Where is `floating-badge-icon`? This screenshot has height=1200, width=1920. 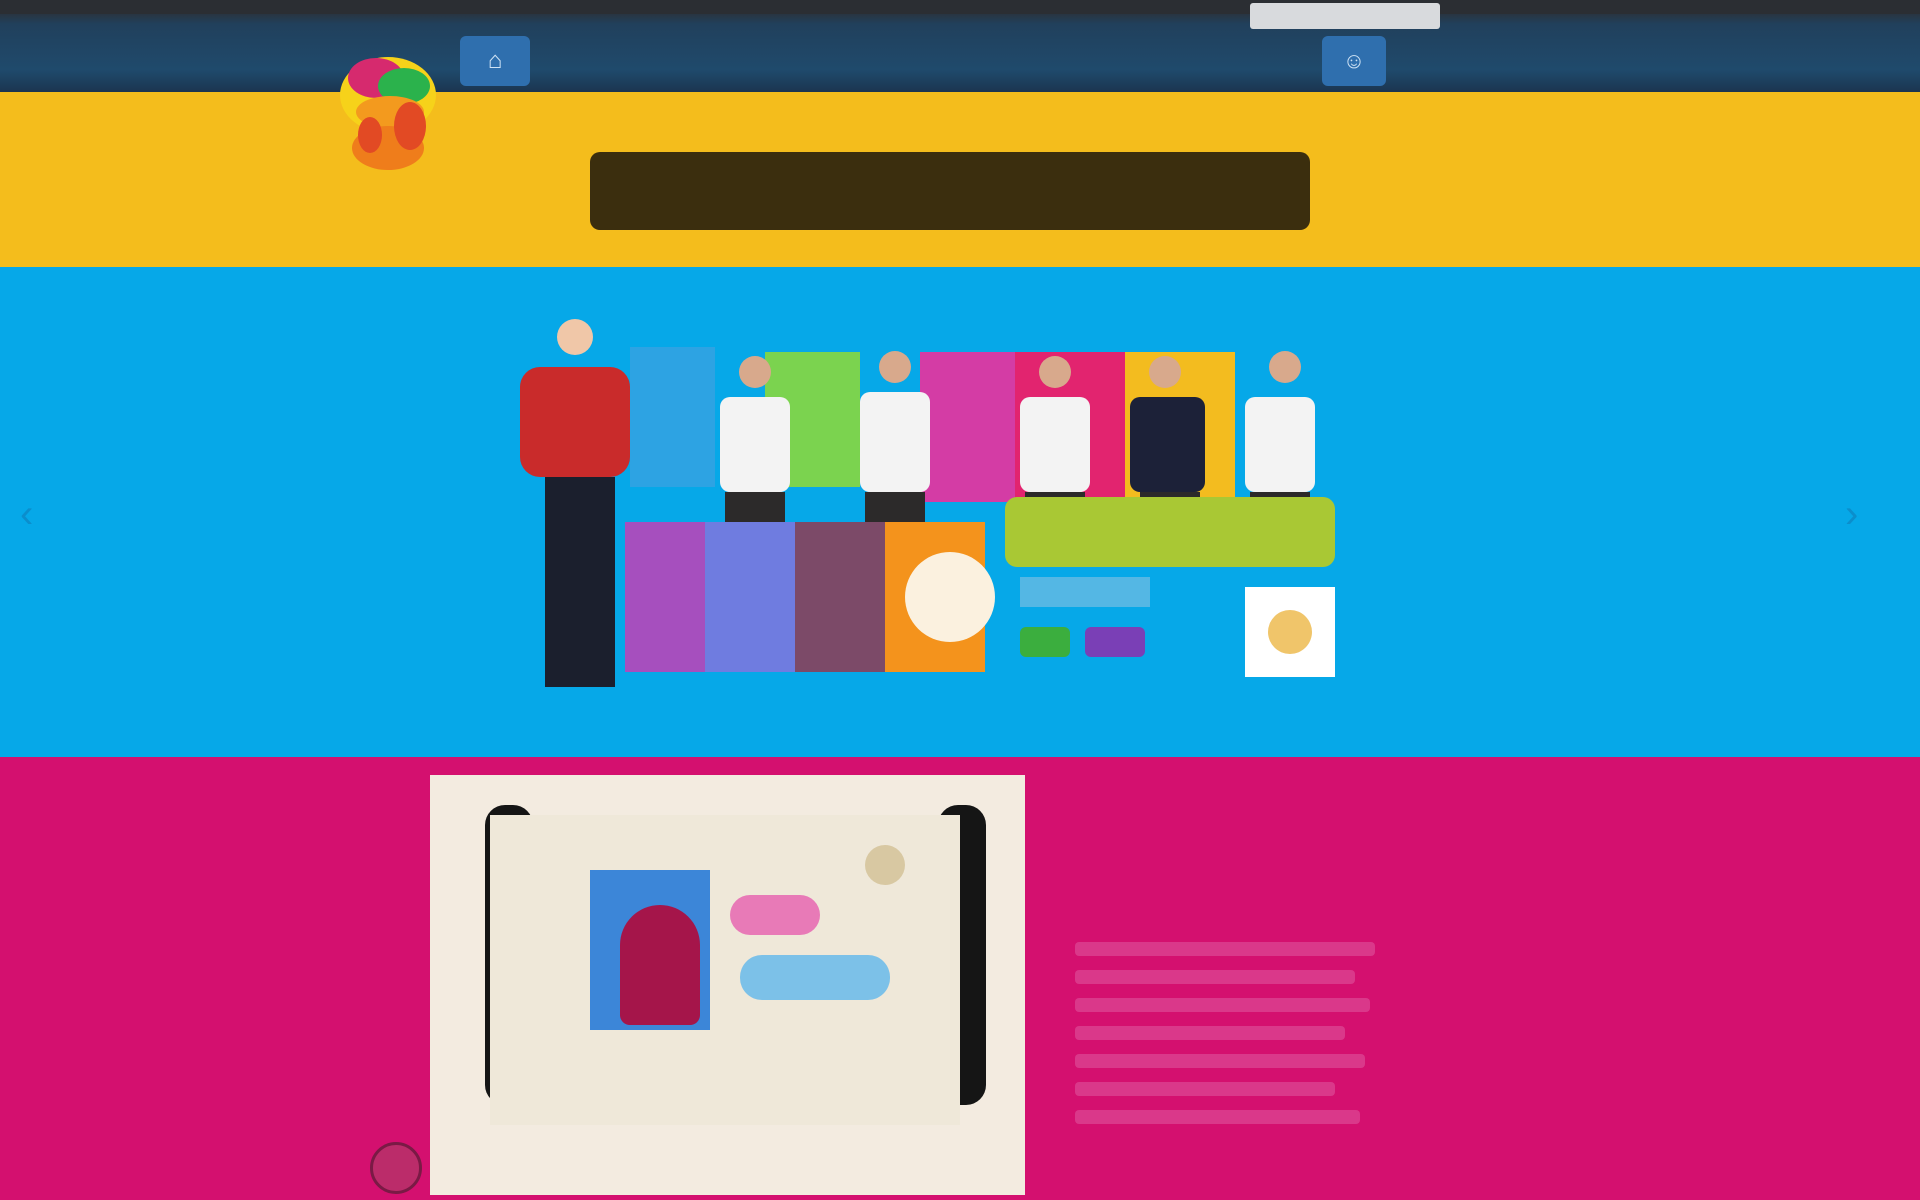
floating-badge-icon is located at coordinates (396, 1168).